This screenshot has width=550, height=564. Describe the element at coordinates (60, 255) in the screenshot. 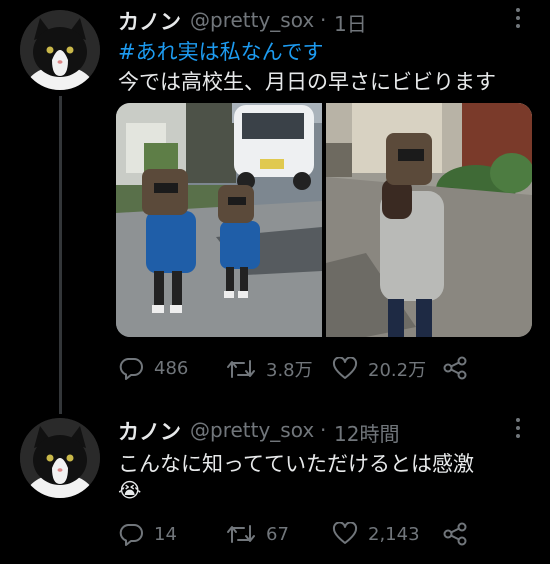

I see `thread-connector-line` at that location.